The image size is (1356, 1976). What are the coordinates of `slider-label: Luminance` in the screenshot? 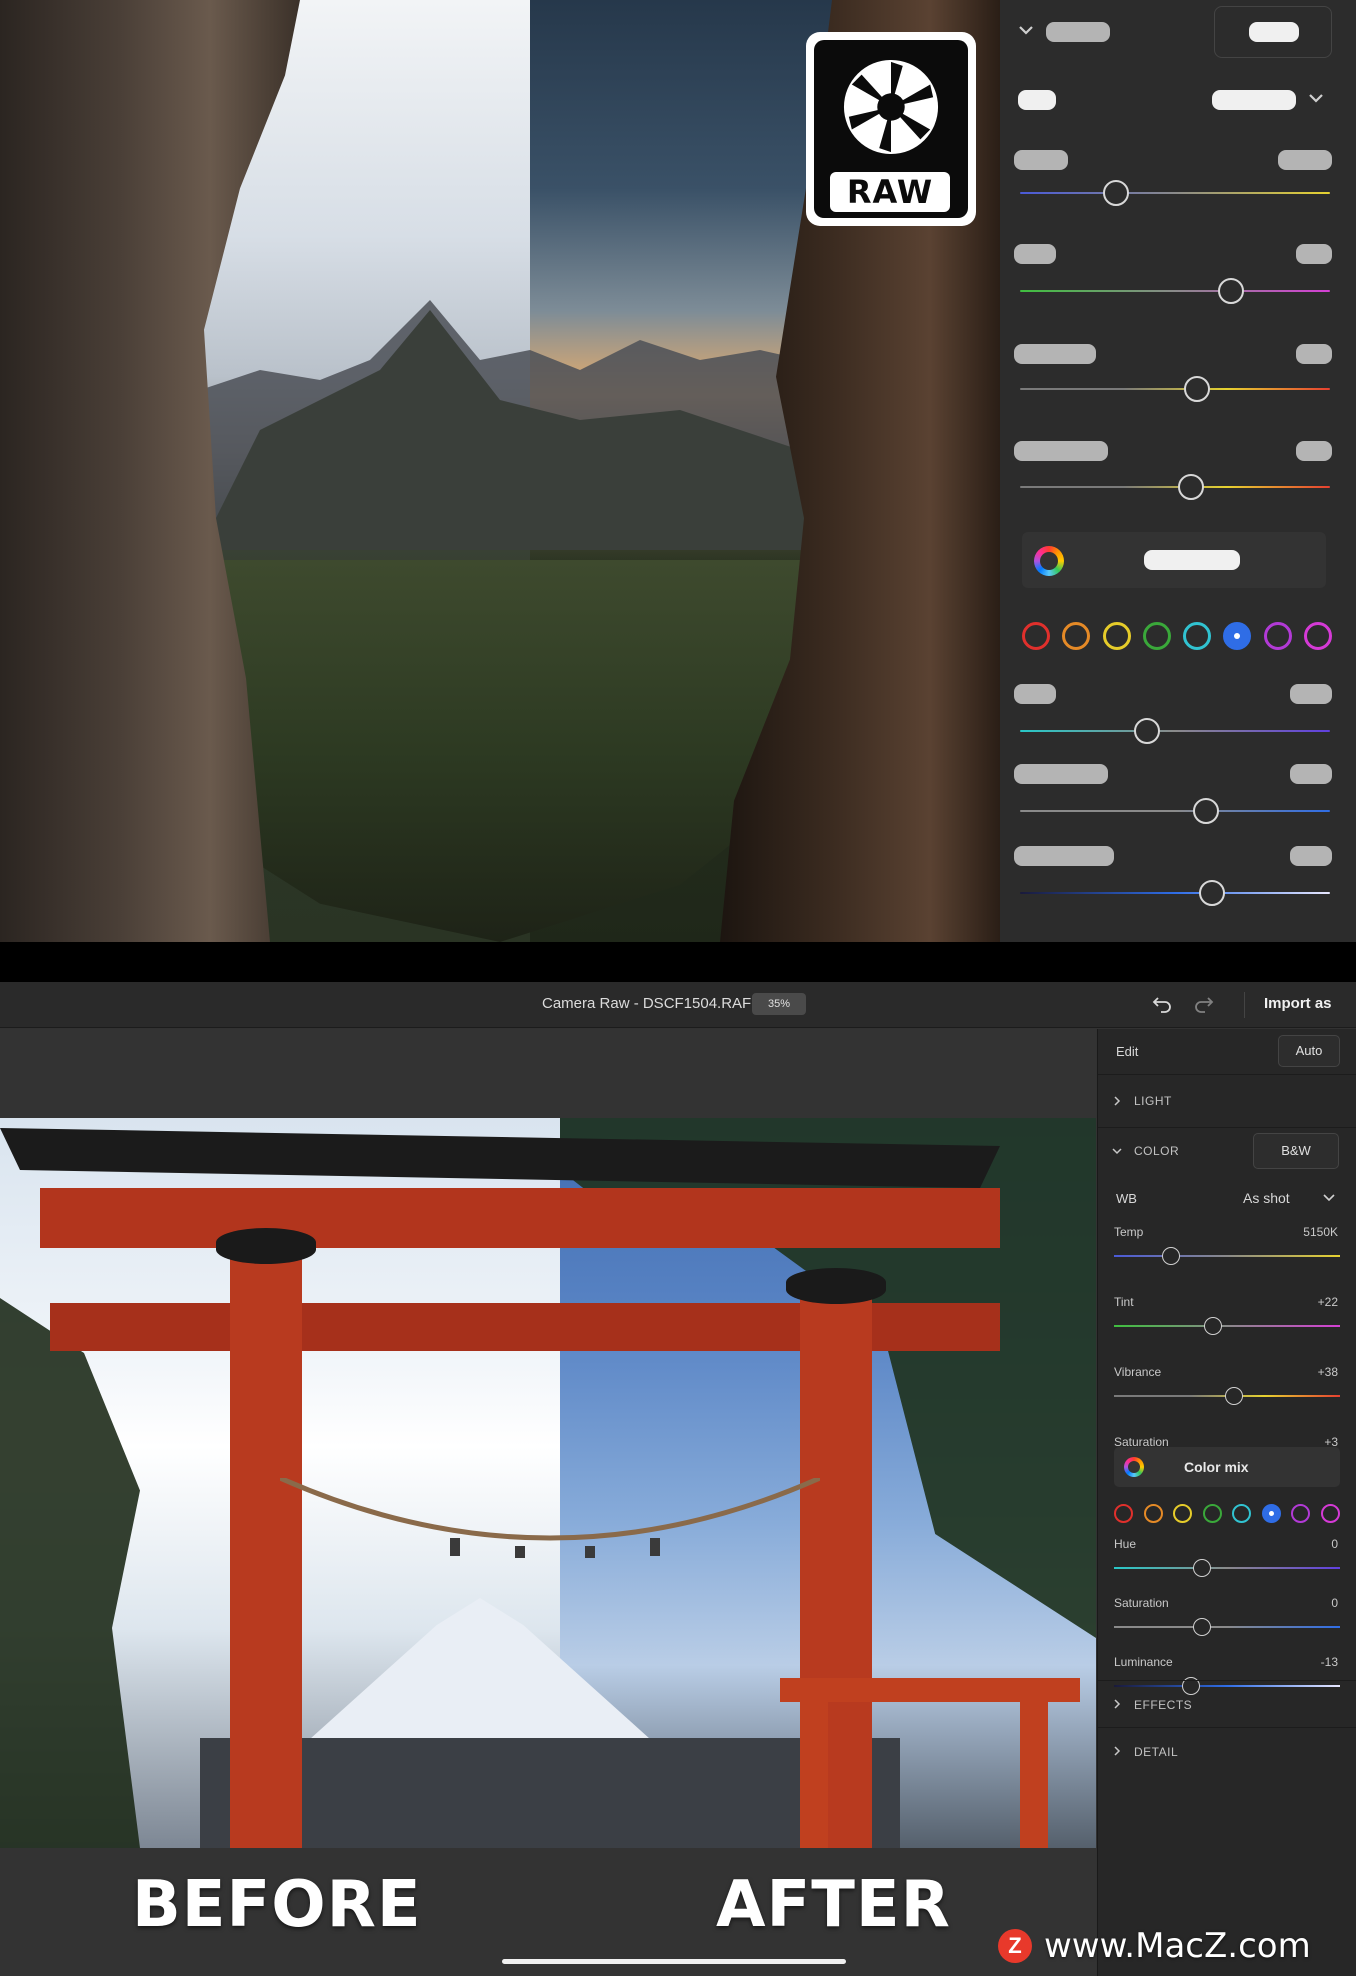 It's located at (1143, 1662).